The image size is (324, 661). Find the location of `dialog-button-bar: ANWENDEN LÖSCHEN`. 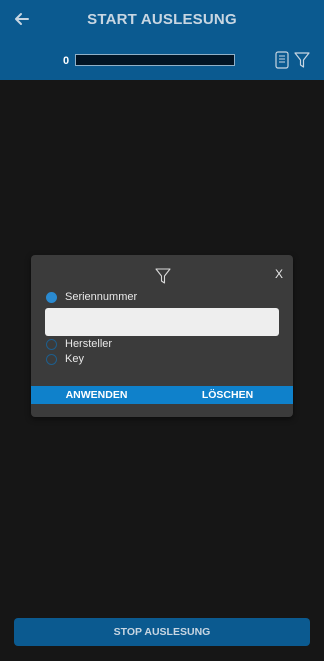

dialog-button-bar: ANWENDEN LÖSCHEN is located at coordinates (162, 395).